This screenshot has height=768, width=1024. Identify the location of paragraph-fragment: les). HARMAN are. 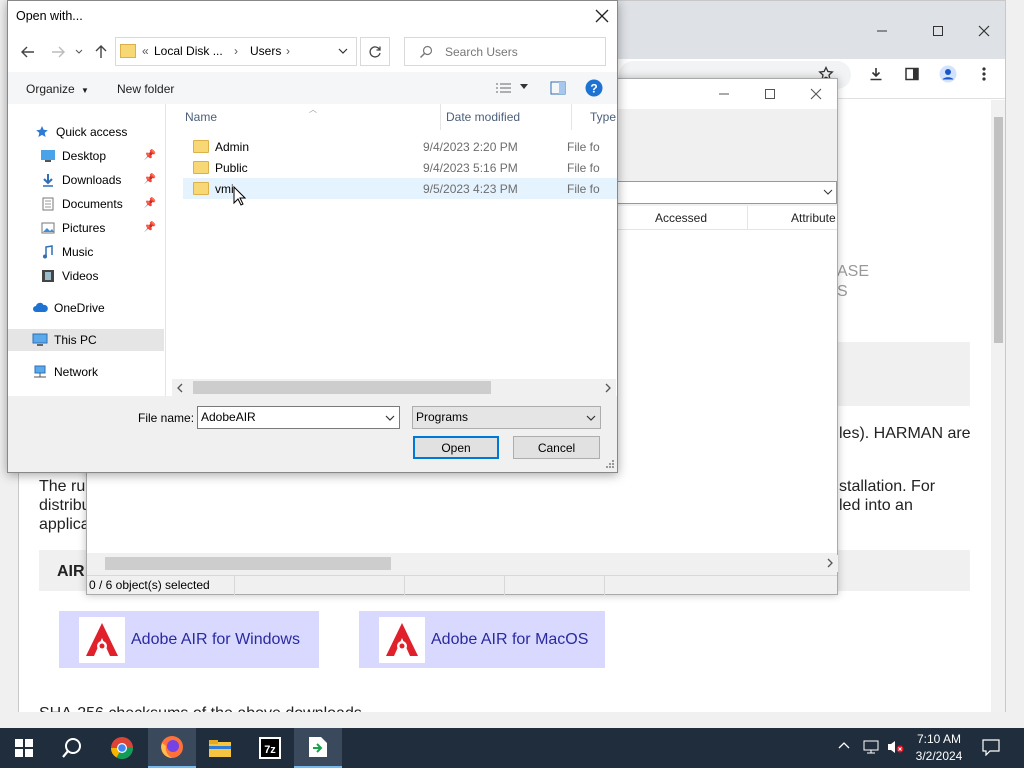
(905, 433).